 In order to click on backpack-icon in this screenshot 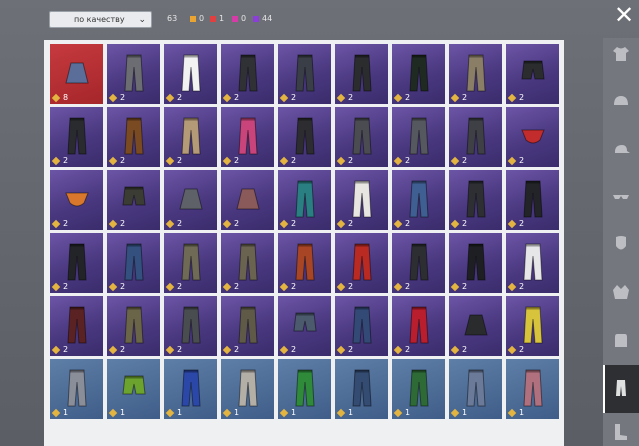, I will do `click(621, 340)`.